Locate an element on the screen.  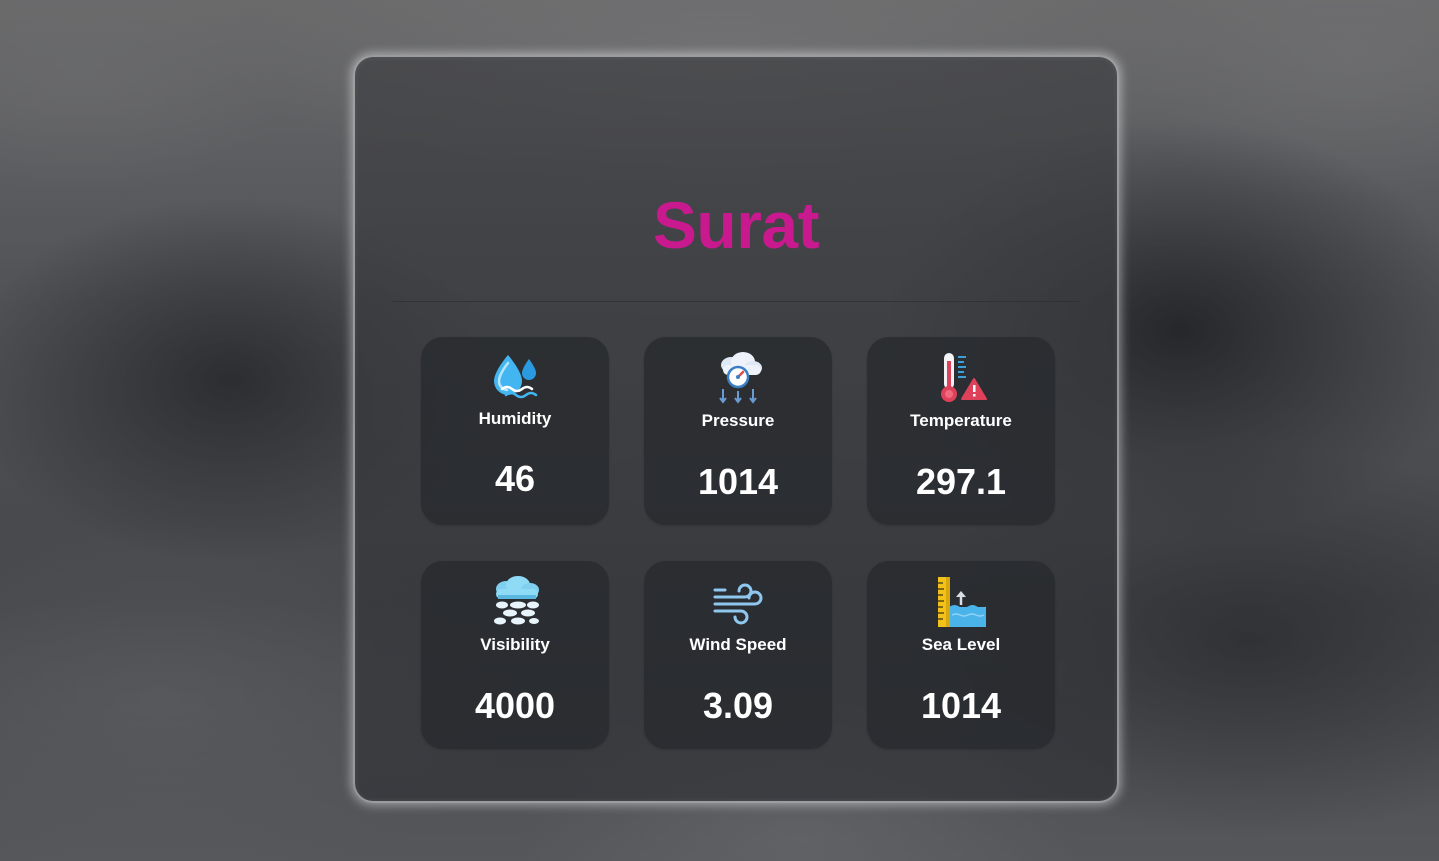
humidity-tile: Humidity 46 is located at coordinates (515, 431).